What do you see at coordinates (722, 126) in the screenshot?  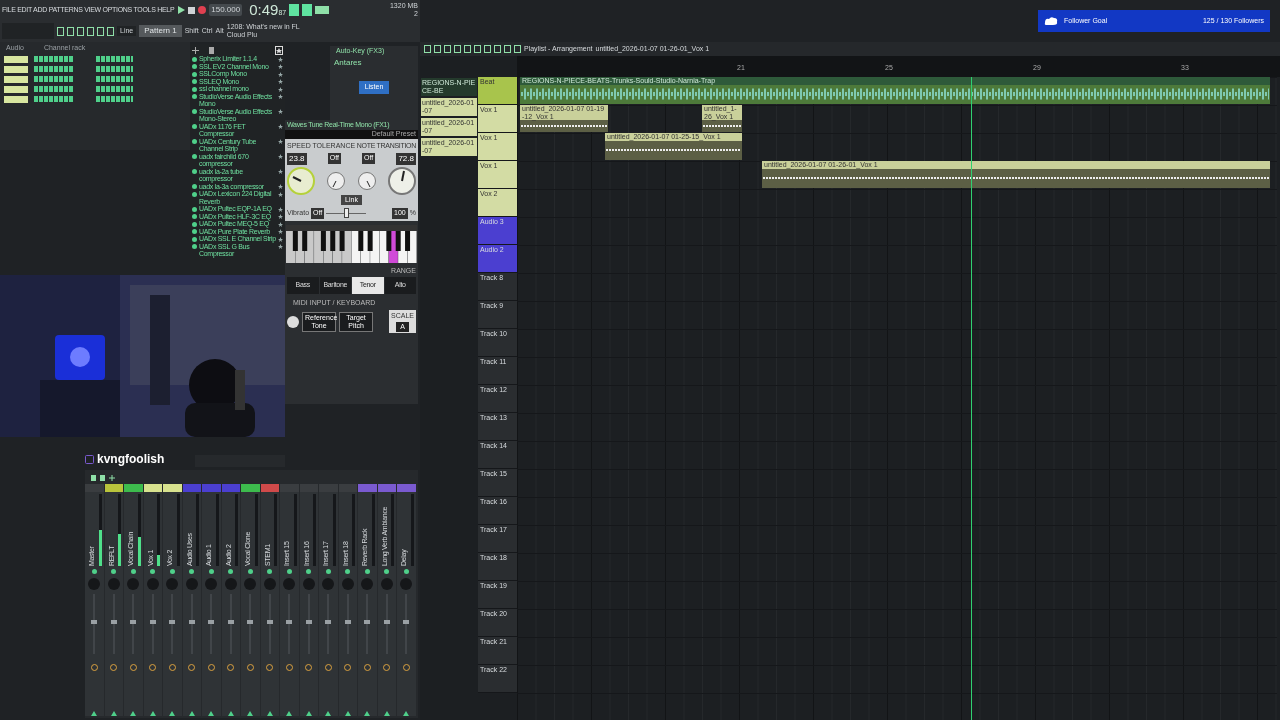 I see `waveform-drawing` at bounding box center [722, 126].